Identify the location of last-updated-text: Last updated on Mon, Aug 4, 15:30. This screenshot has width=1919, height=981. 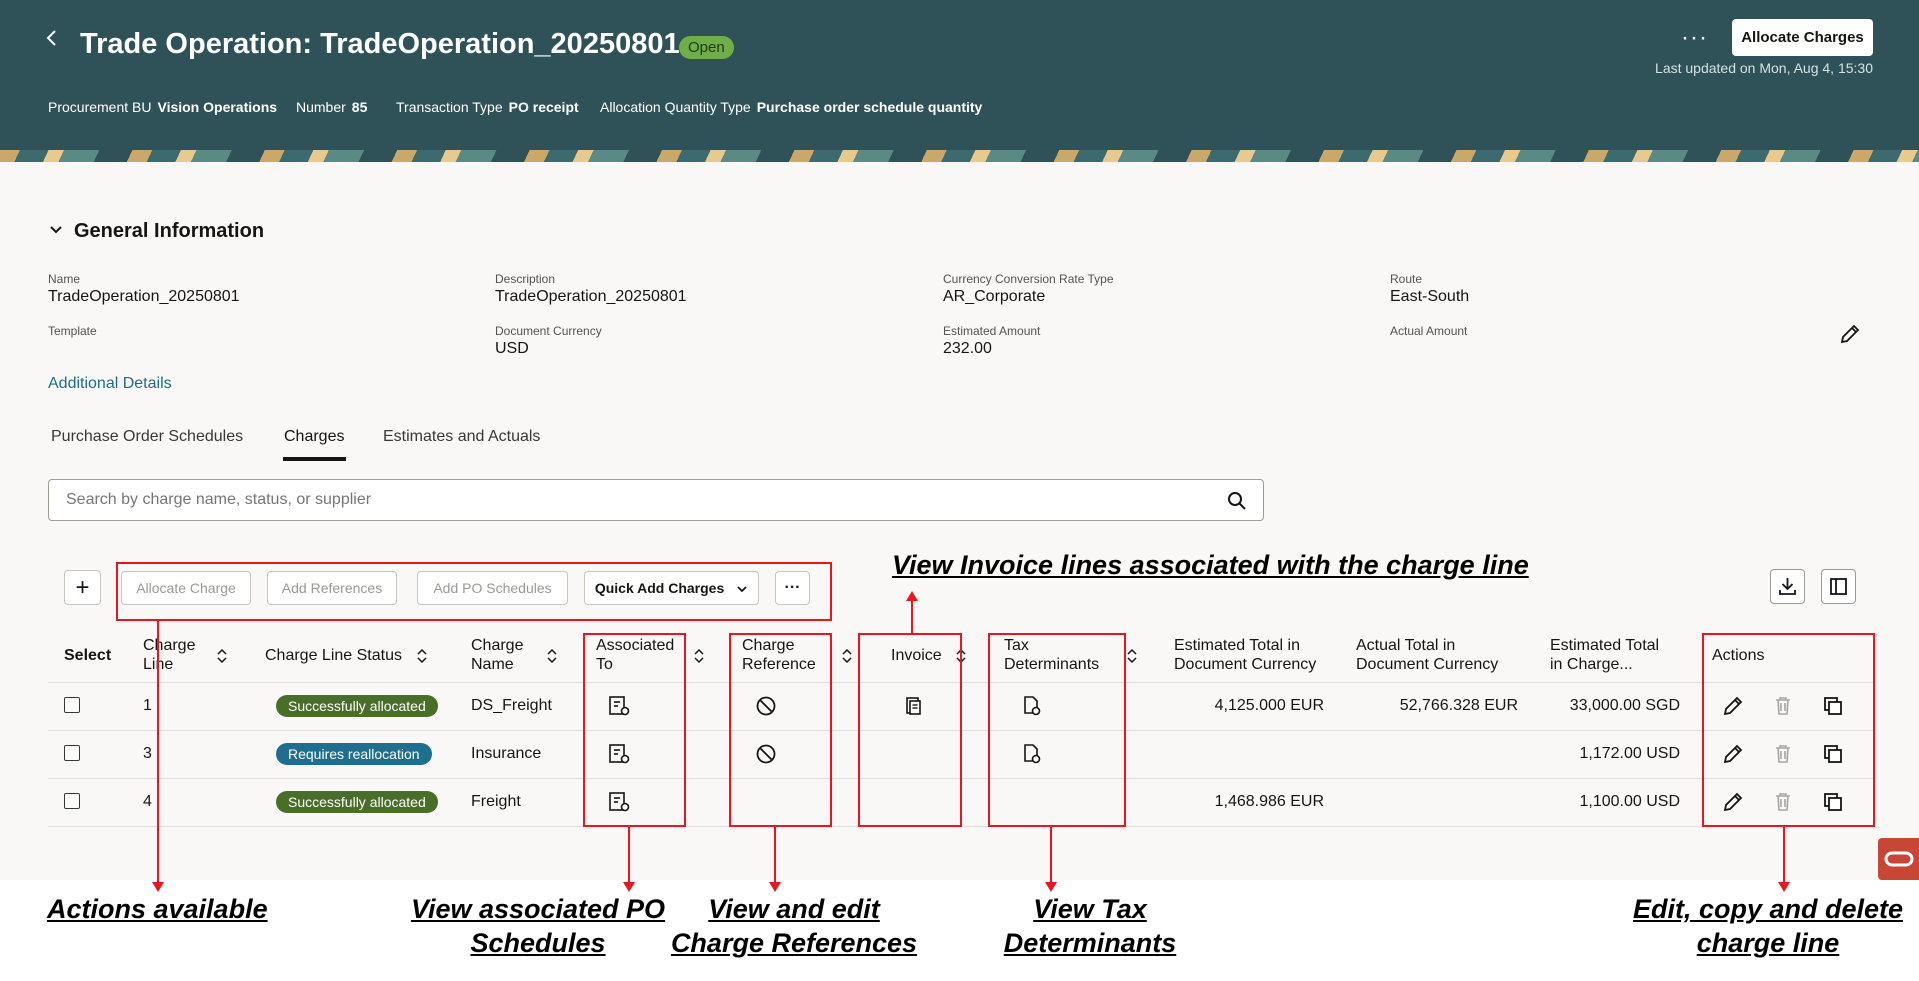
(1764, 68).